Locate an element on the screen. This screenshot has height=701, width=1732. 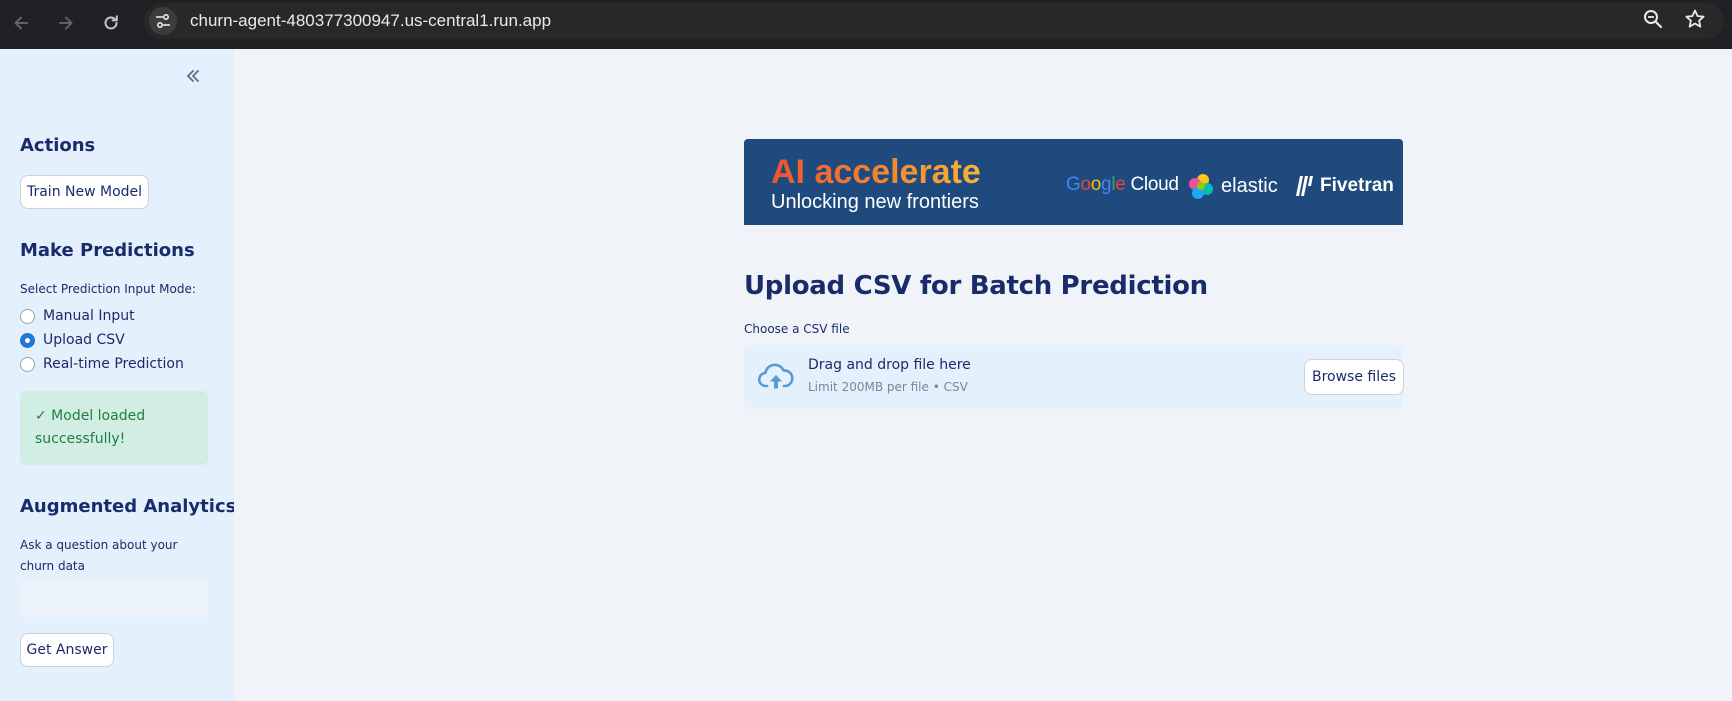
radio-realtime-prediction: Real-time Prediction is located at coordinates (102, 364).